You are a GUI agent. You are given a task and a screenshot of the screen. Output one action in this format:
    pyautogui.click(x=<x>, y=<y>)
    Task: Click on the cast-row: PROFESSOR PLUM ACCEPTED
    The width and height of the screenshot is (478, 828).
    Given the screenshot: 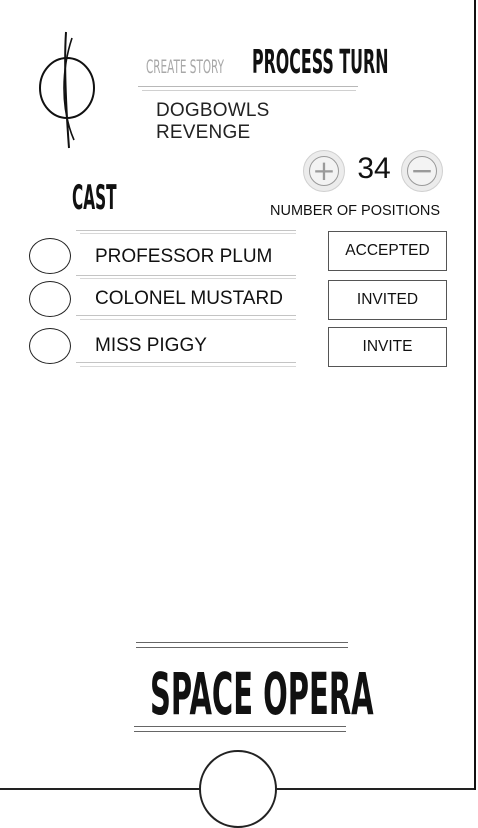 What is the action you would take?
    pyautogui.click(x=235, y=256)
    